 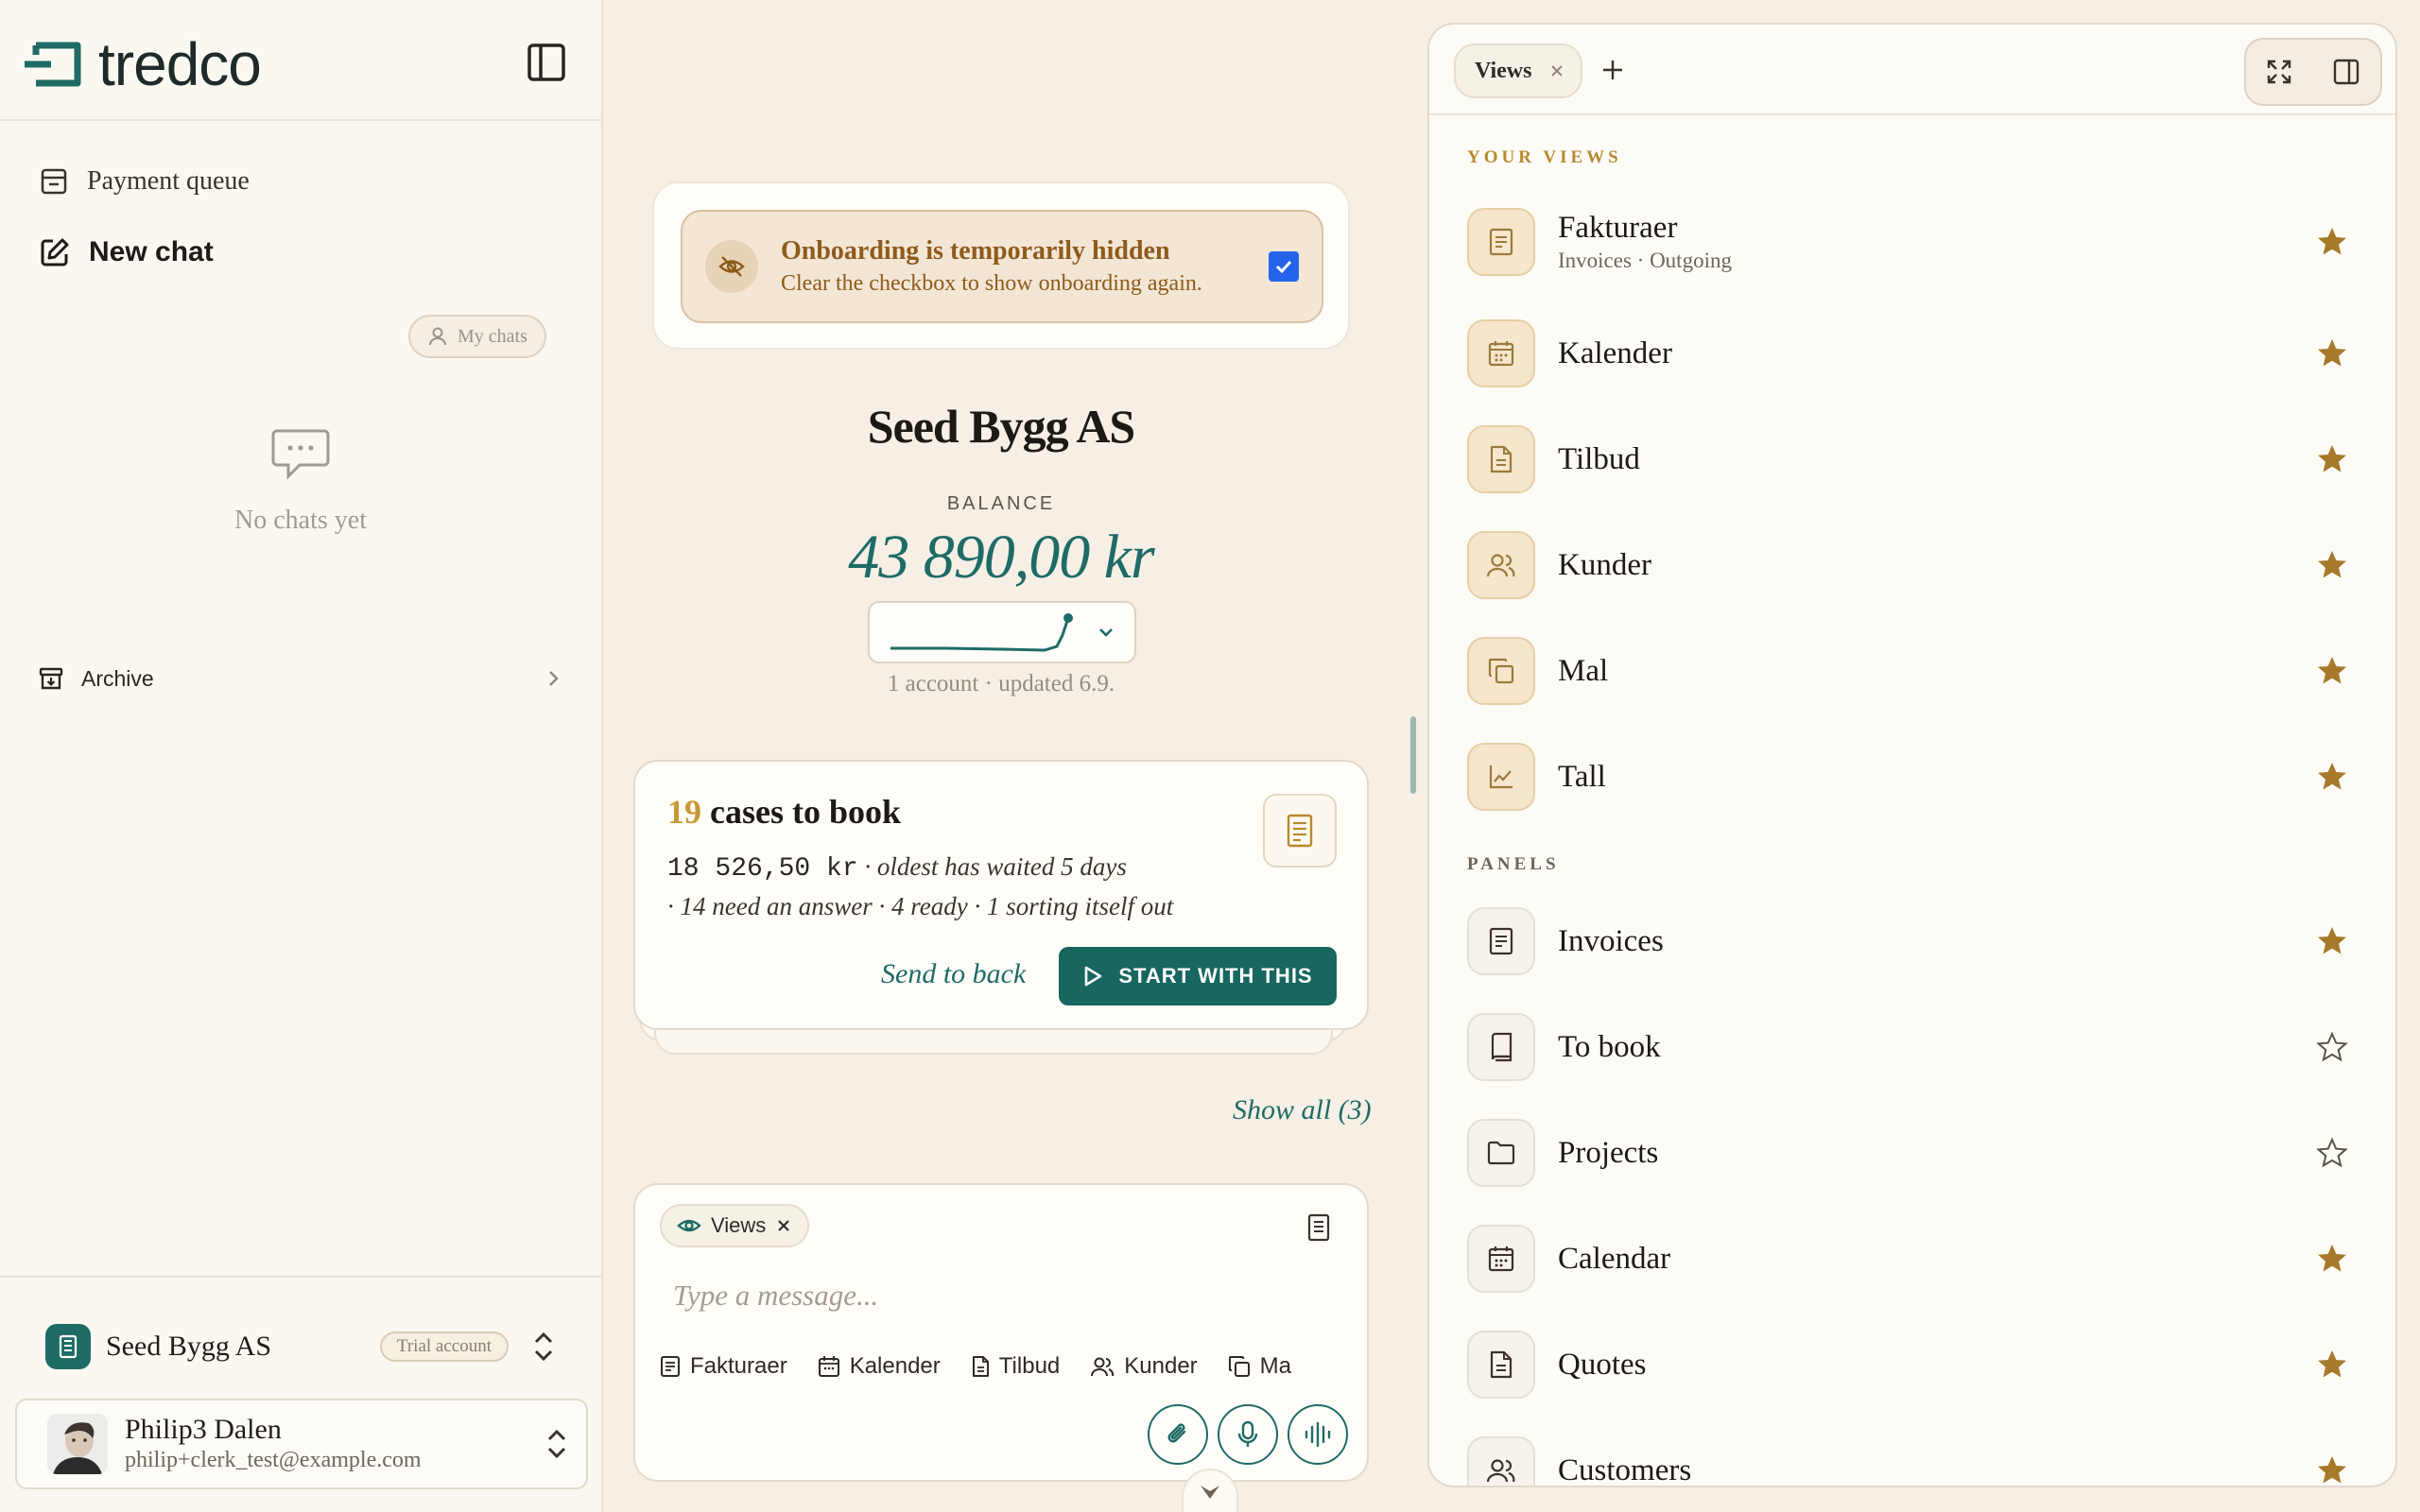 I want to click on panel-item-projects: Projects, so click(x=1914, y=1153).